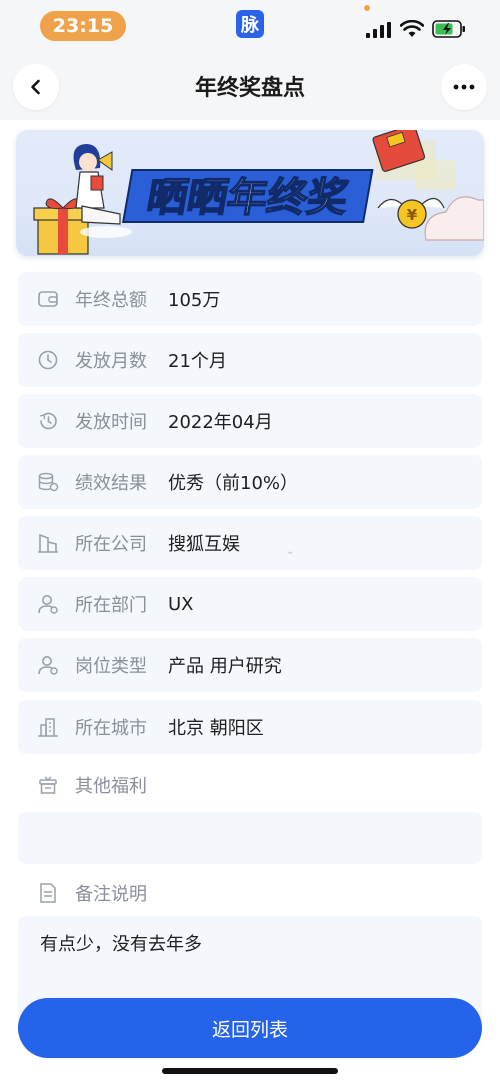  What do you see at coordinates (48, 785) in the screenshot?
I see `gift-box-icon` at bounding box center [48, 785].